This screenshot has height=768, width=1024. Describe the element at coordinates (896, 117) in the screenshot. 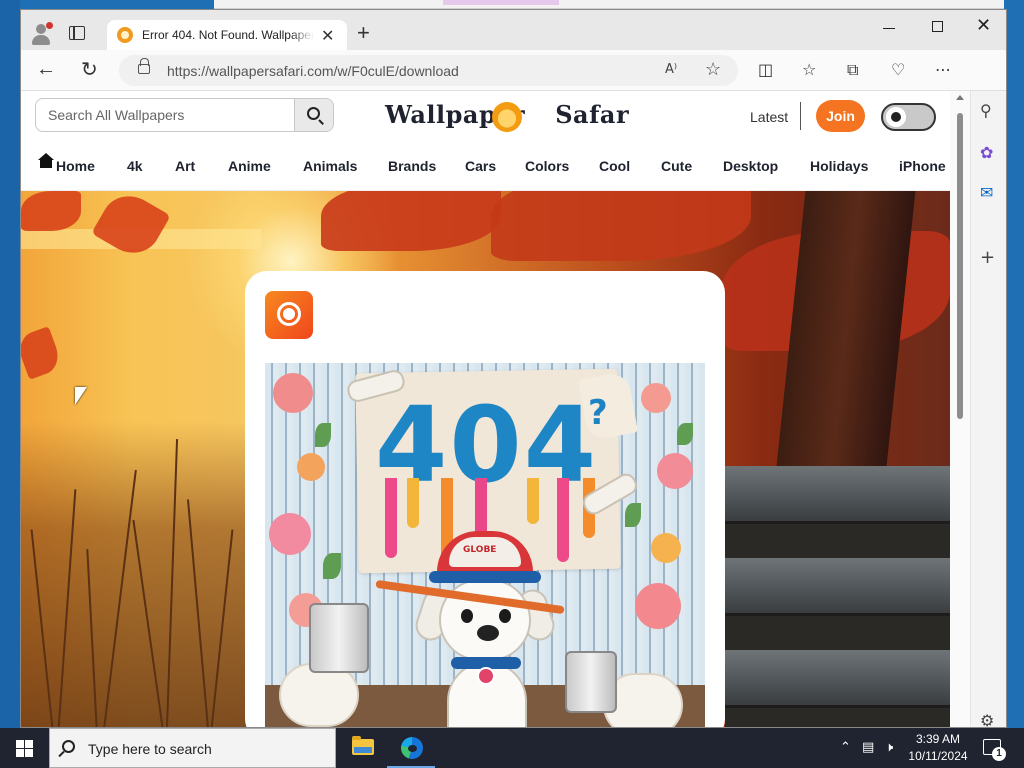

I see `sun-icon` at that location.